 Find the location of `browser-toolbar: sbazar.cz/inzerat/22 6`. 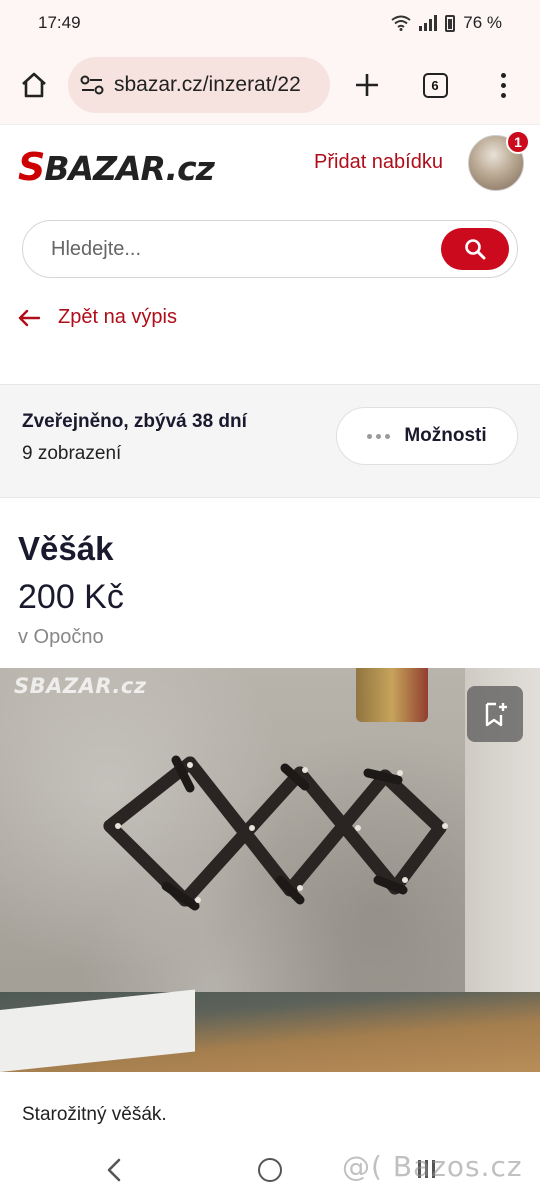

browser-toolbar: sbazar.cz/inzerat/22 6 is located at coordinates (270, 85).